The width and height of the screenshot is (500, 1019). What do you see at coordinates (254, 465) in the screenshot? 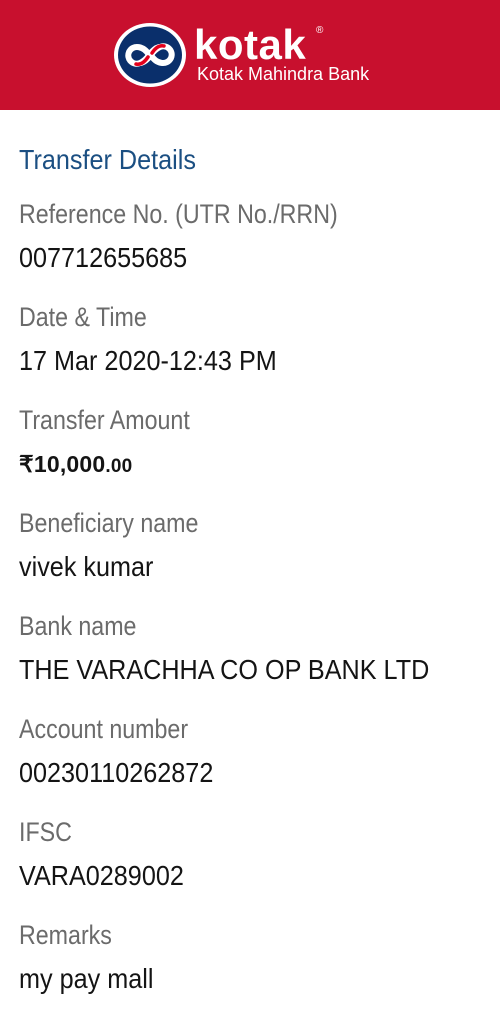
I see `amount-value: ₹10,000.00` at bounding box center [254, 465].